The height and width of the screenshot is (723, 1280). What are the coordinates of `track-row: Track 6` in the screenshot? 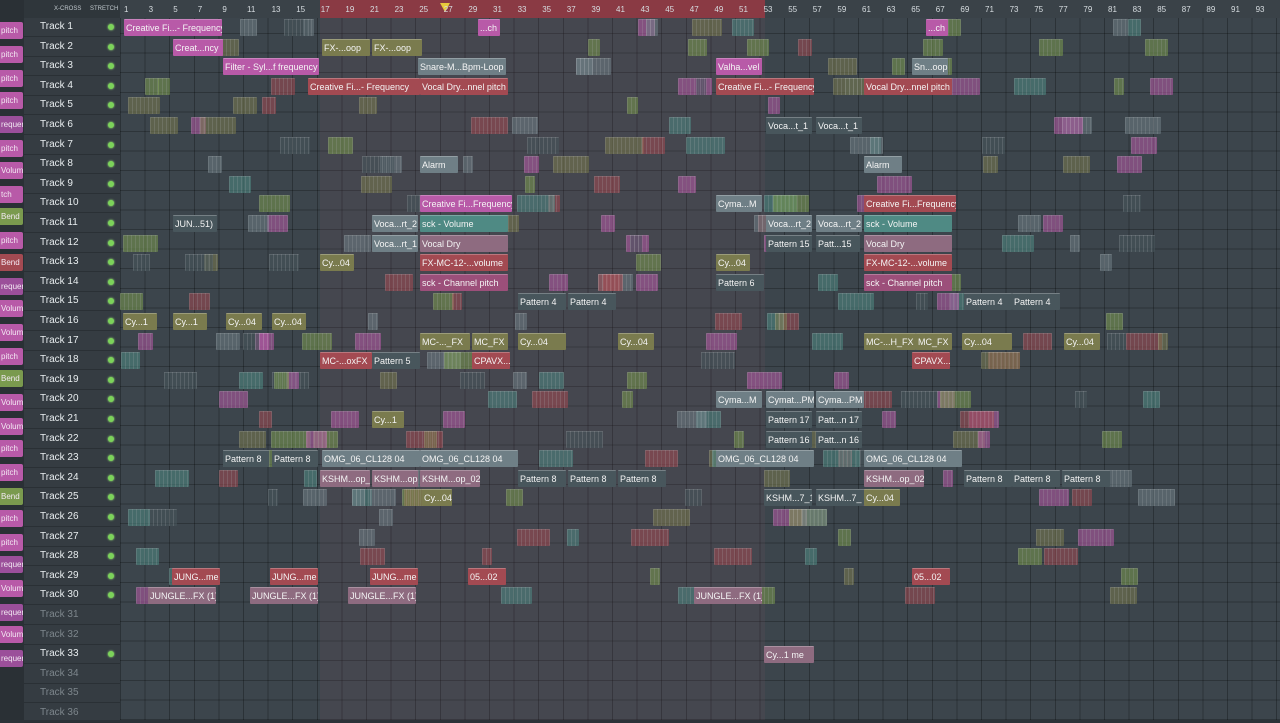 It's located at (72, 125).